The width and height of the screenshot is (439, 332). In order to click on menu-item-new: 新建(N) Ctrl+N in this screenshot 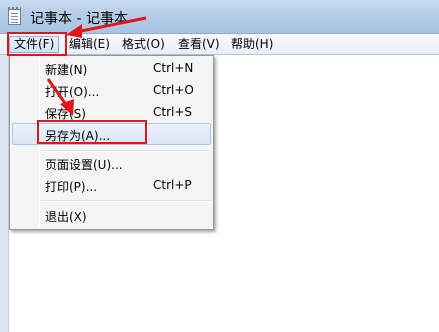, I will do `click(111, 68)`.